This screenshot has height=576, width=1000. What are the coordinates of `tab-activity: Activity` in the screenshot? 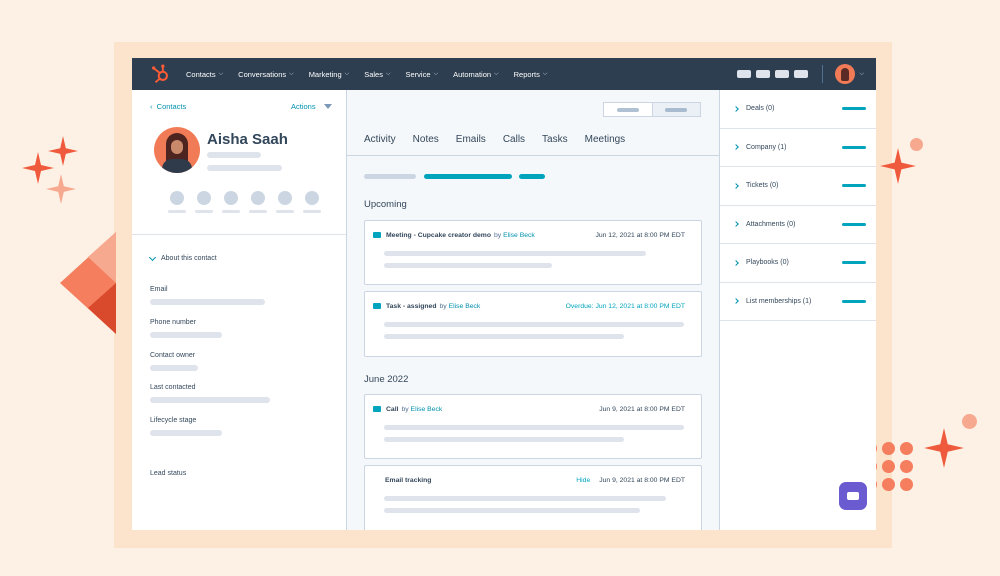 It's located at (380, 144).